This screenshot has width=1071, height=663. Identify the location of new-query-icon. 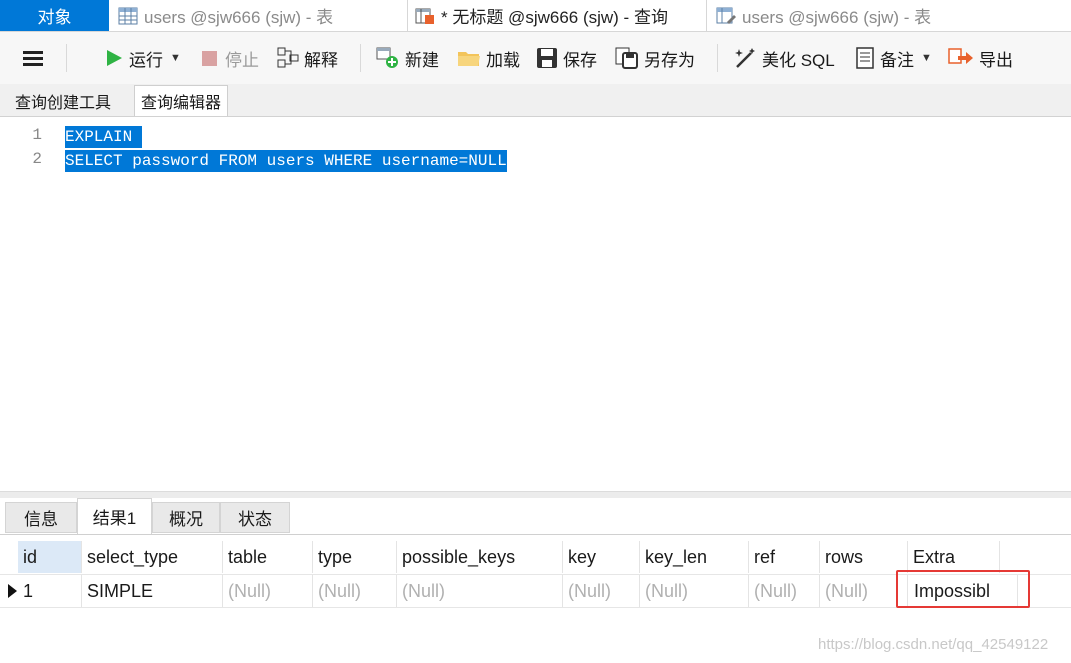
(387, 57).